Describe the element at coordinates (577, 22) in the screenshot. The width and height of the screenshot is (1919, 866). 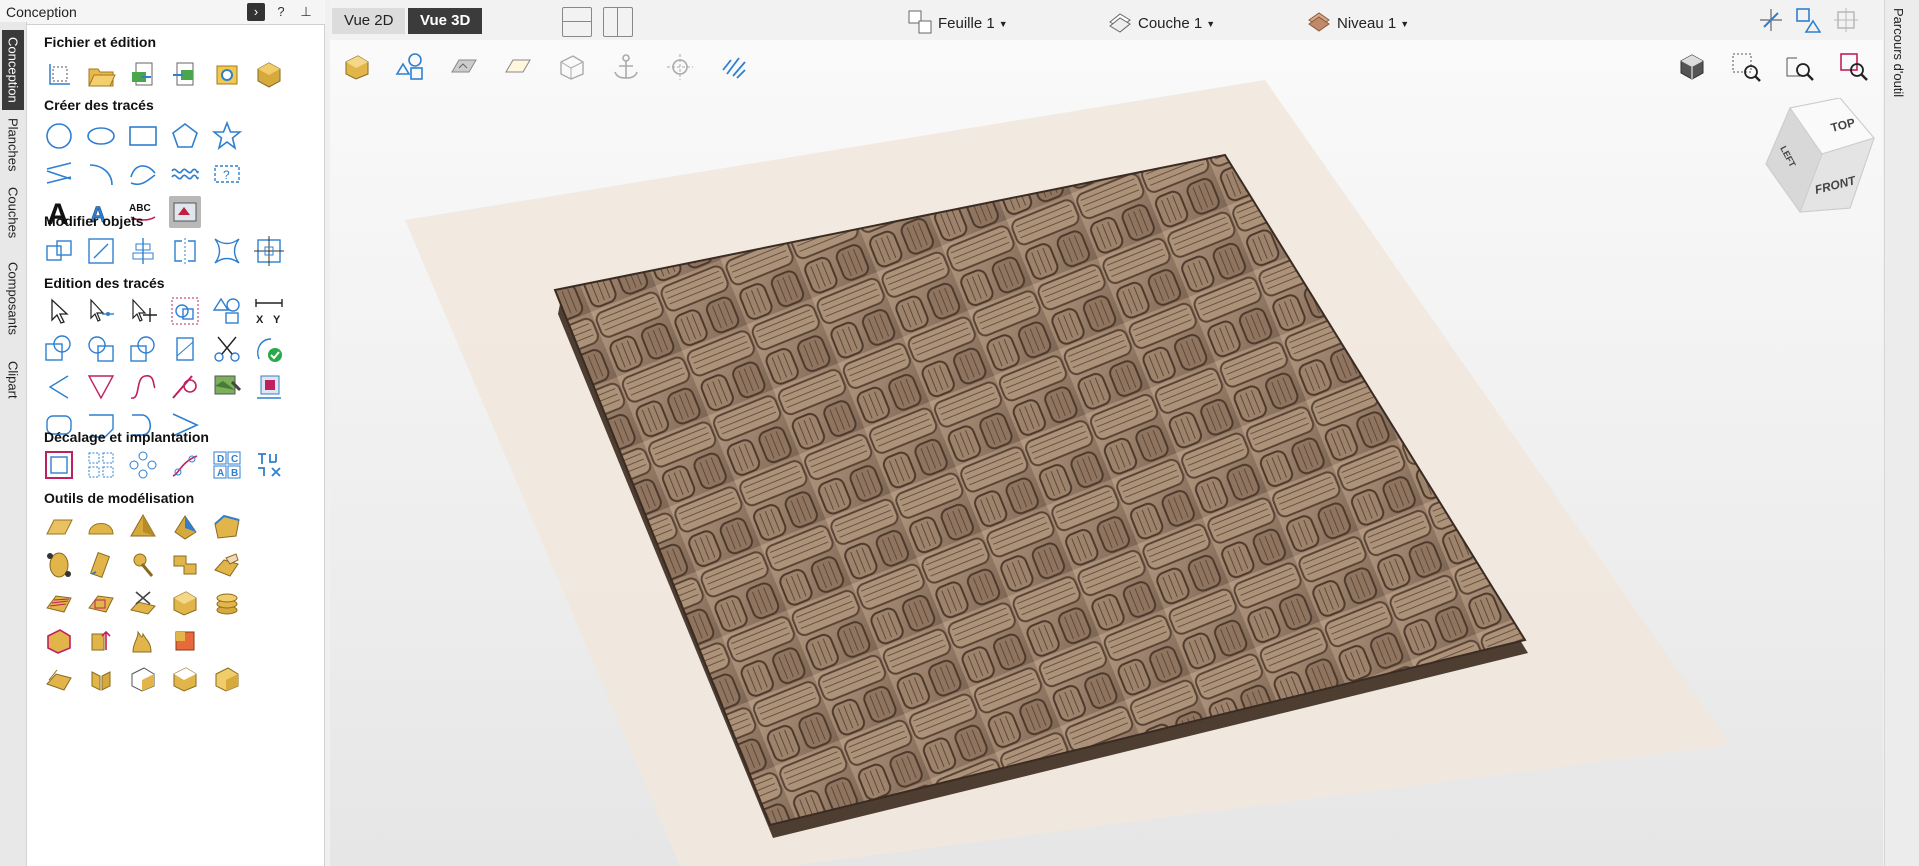
I see `split-horizontal-icon` at that location.